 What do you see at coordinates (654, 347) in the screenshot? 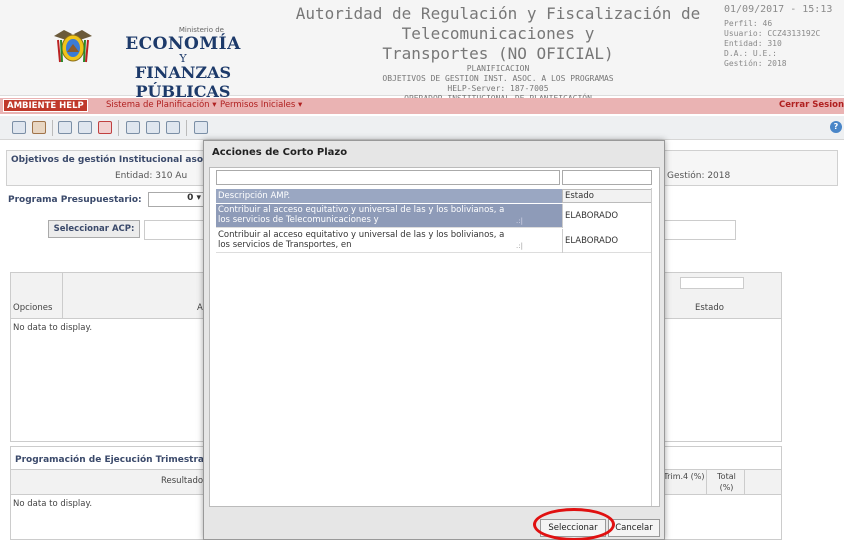
I see `scrollbar` at bounding box center [654, 347].